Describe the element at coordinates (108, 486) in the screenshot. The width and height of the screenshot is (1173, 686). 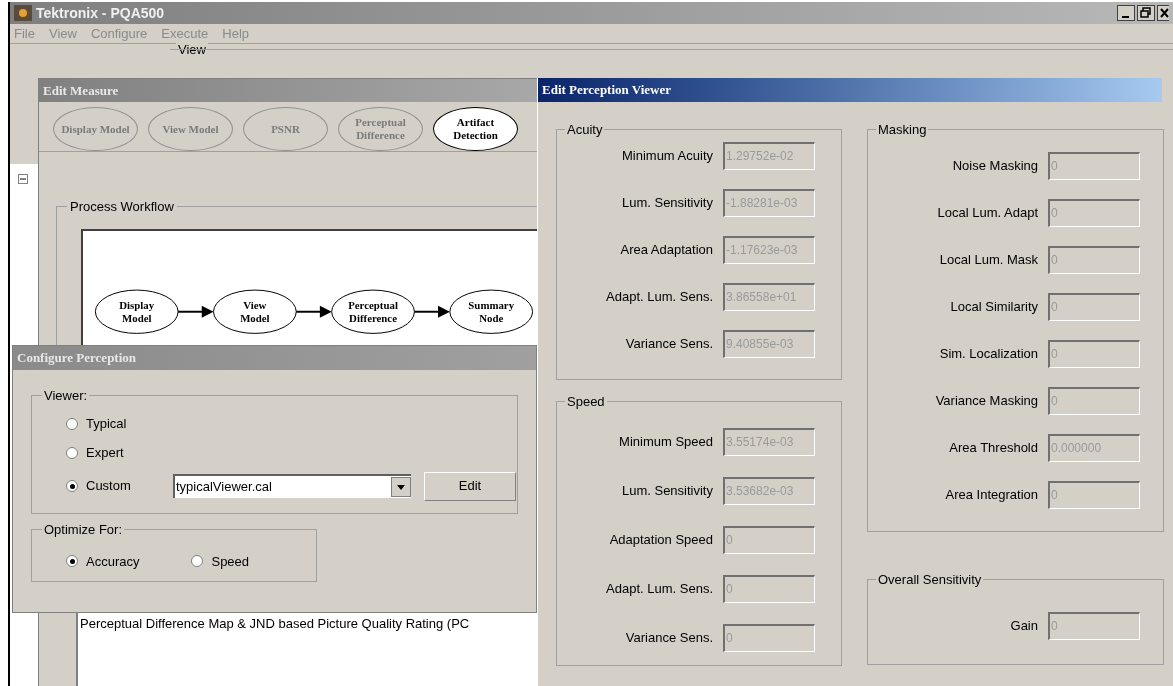
I see `radio-label: Custom` at that location.